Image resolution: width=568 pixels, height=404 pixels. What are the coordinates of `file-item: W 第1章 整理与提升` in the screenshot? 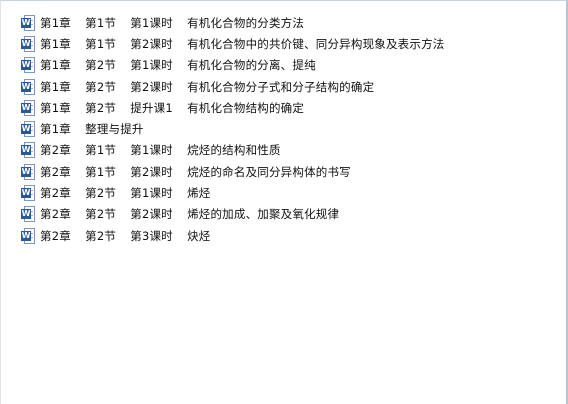 It's located at (232, 128).